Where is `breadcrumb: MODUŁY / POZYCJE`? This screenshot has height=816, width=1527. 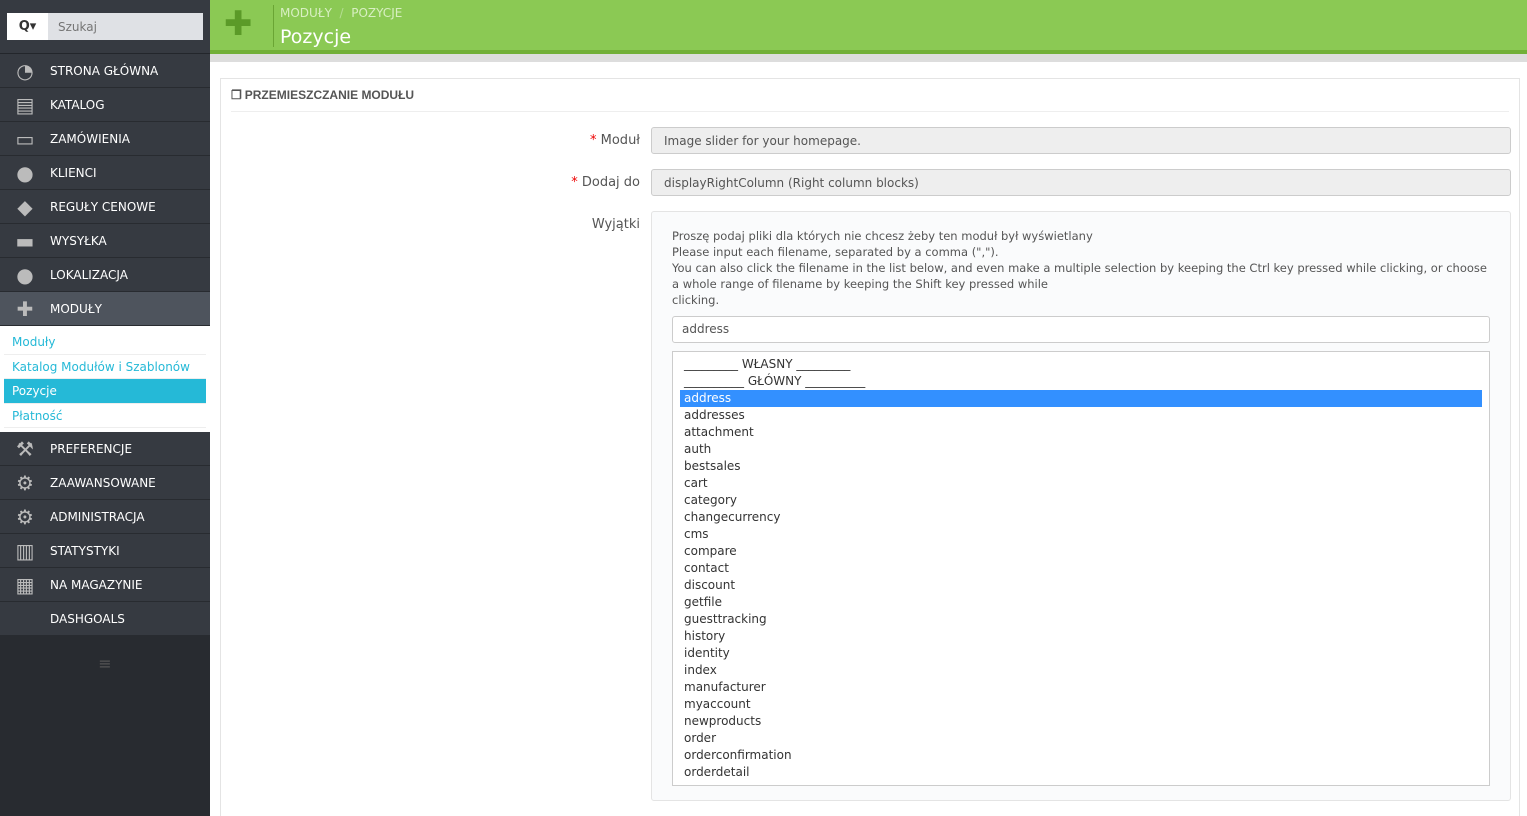
breadcrumb: MODUŁY / POZYCJE is located at coordinates (341, 13).